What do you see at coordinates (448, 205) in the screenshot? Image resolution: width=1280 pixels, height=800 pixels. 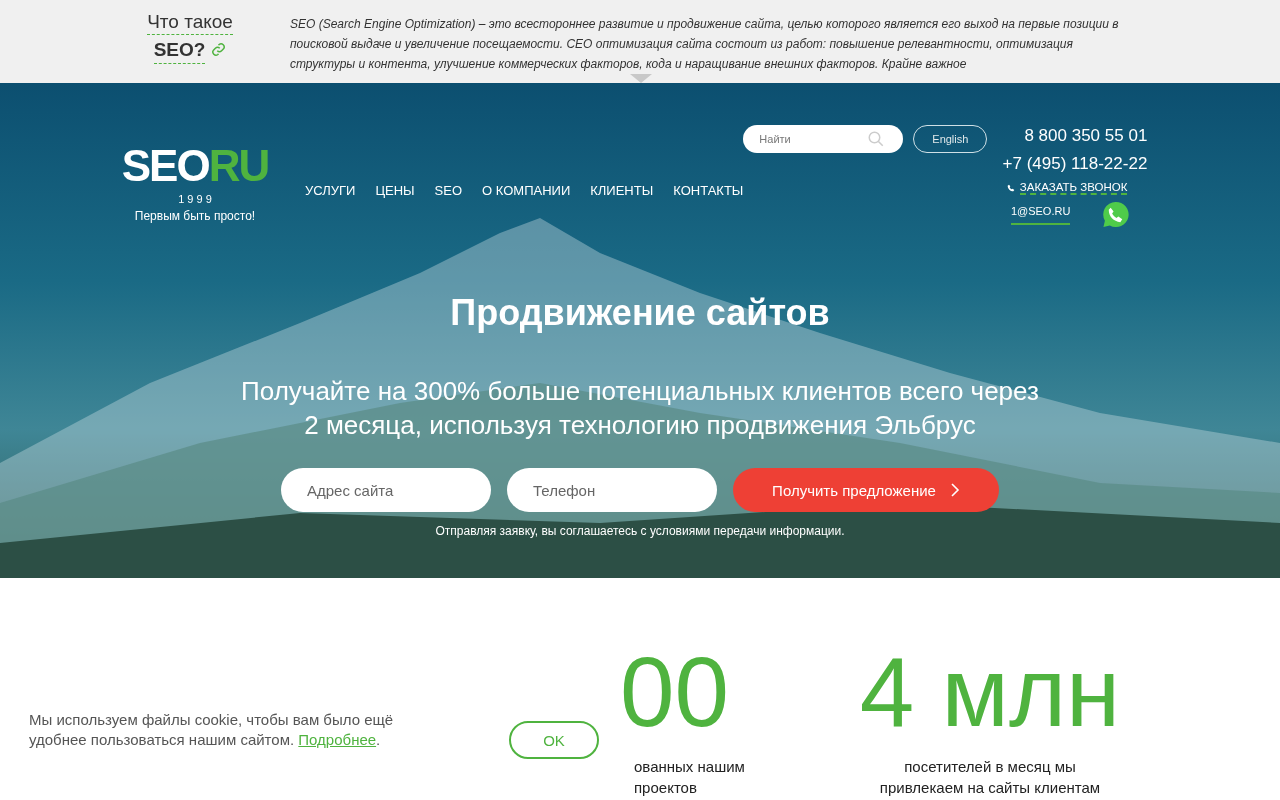 I see `nav-link: SEO` at bounding box center [448, 205].